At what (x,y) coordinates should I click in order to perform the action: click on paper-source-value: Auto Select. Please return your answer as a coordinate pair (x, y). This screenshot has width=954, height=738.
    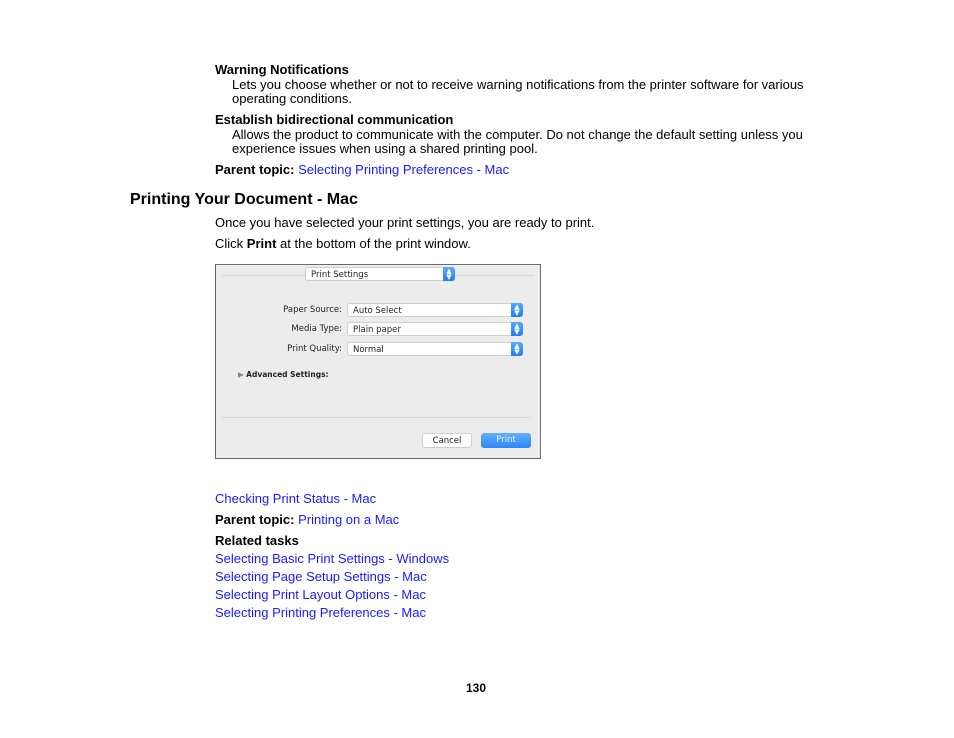
    Looking at the image, I should click on (377, 311).